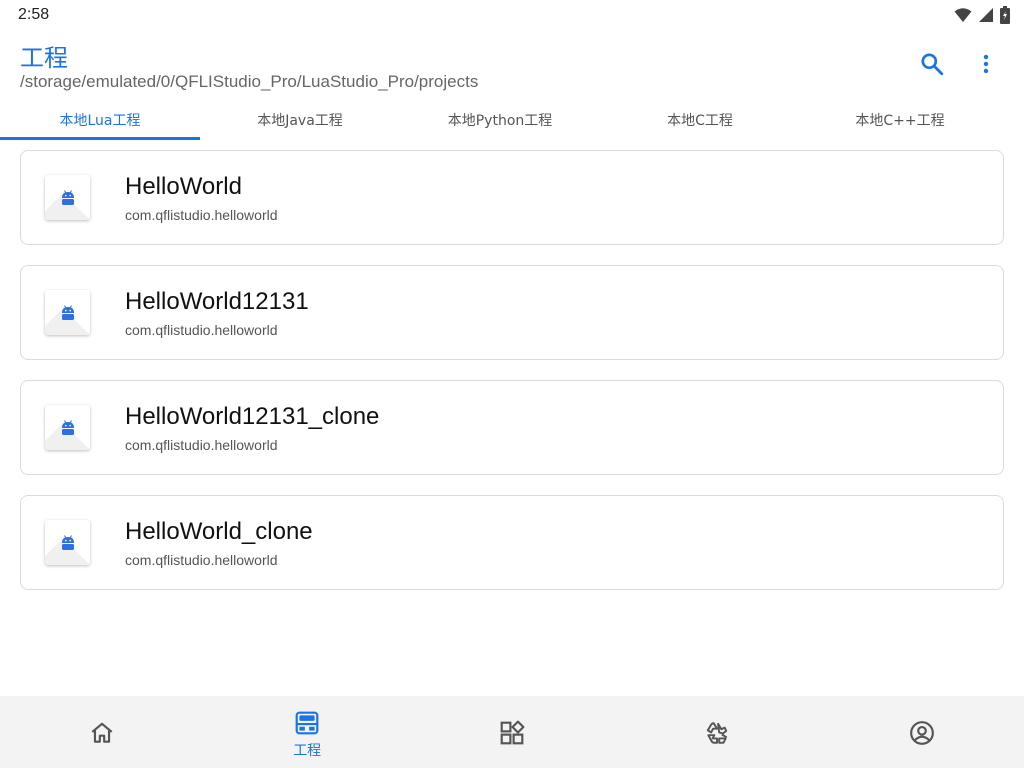 This screenshot has height=768, width=1024. I want to click on status-icons, so click(982, 15).